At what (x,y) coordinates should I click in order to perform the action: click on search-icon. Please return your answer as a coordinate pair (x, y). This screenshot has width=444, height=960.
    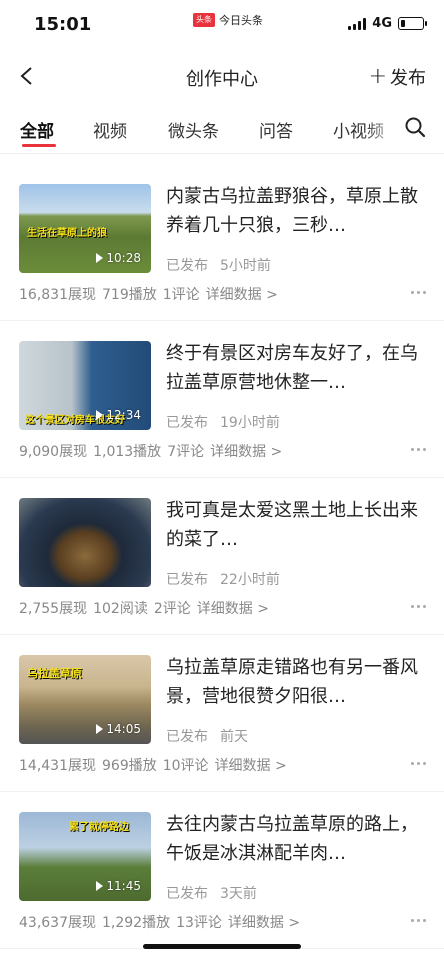
    Looking at the image, I should click on (415, 127).